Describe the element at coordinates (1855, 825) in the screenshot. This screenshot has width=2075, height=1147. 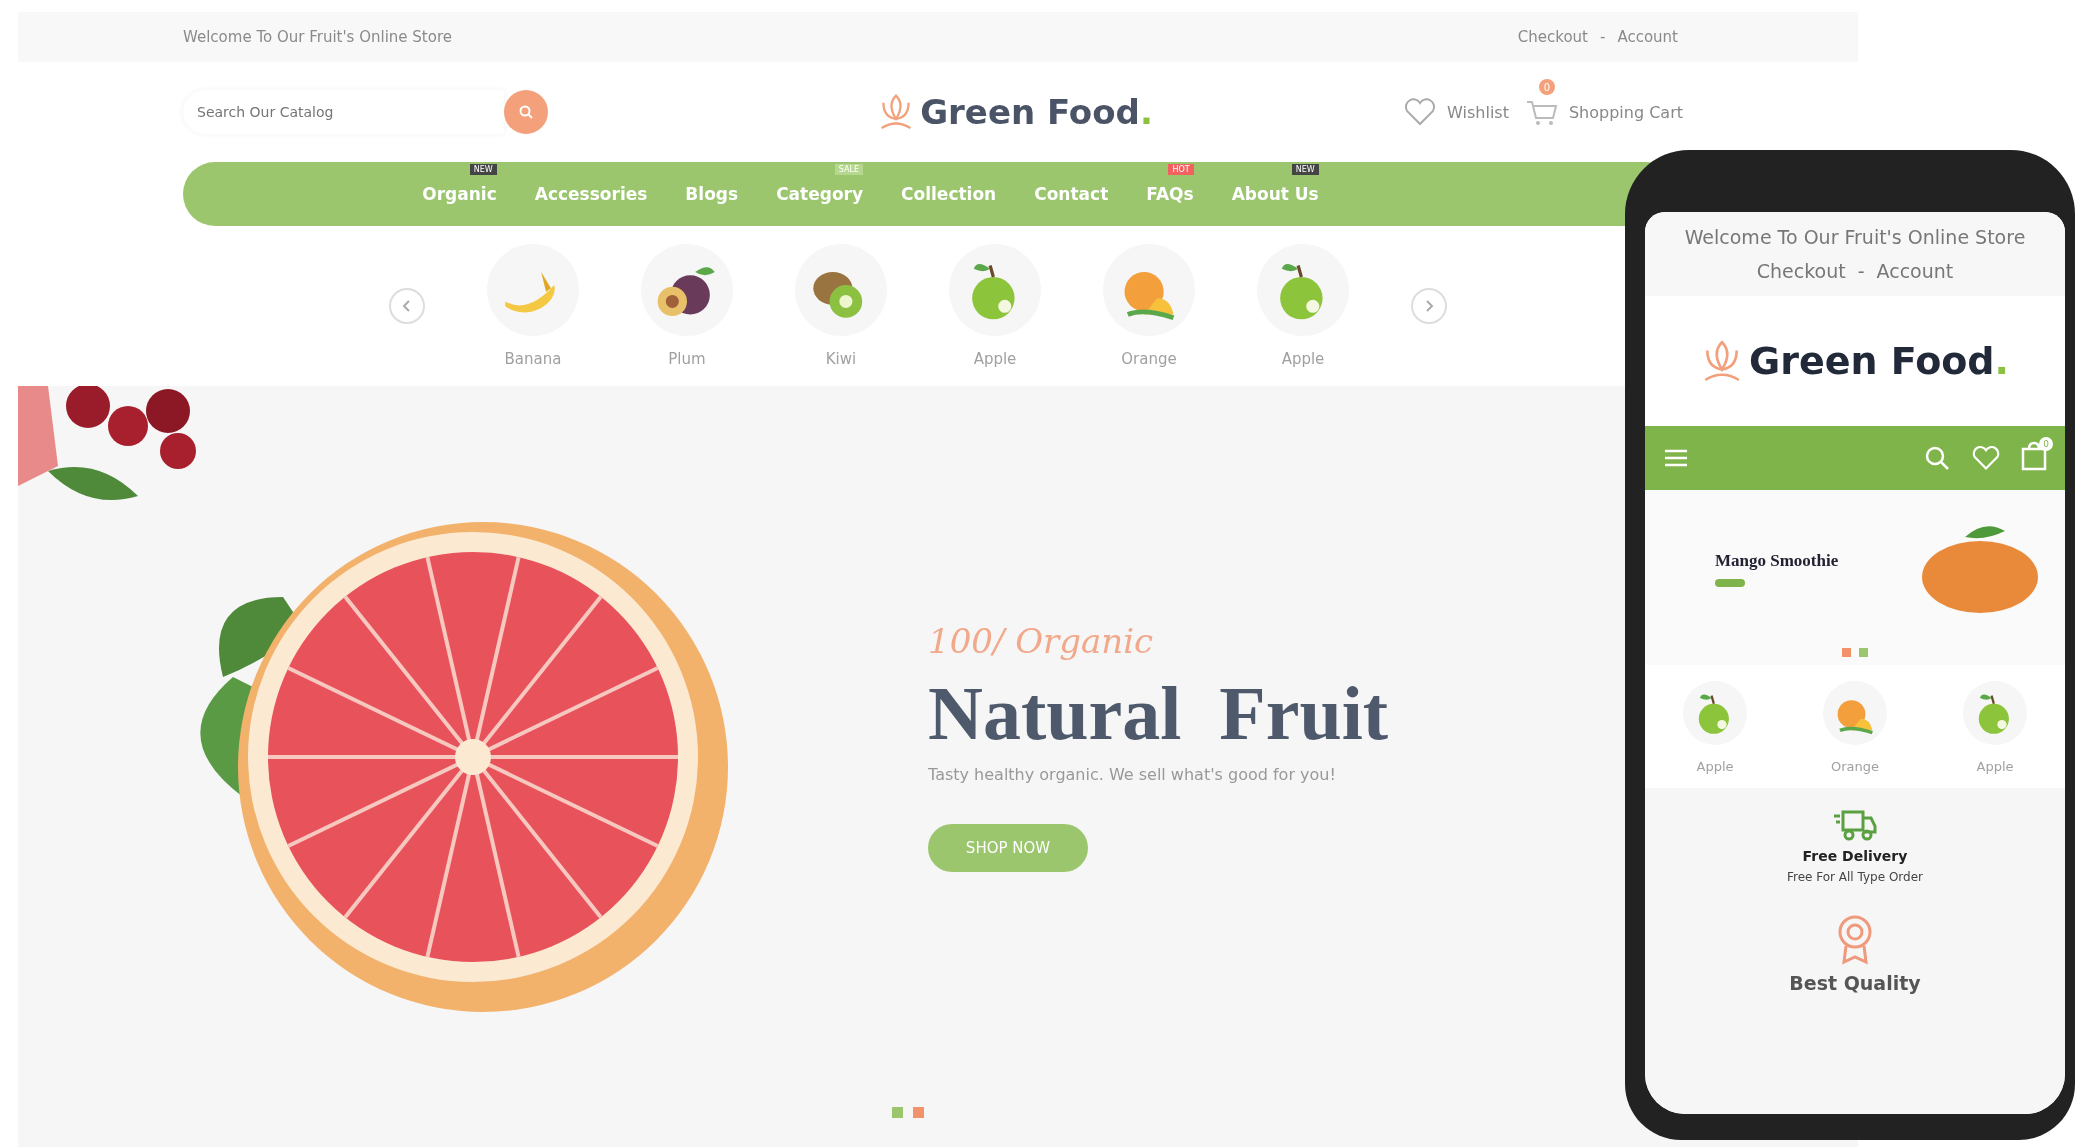
I see `truck-icon` at that location.